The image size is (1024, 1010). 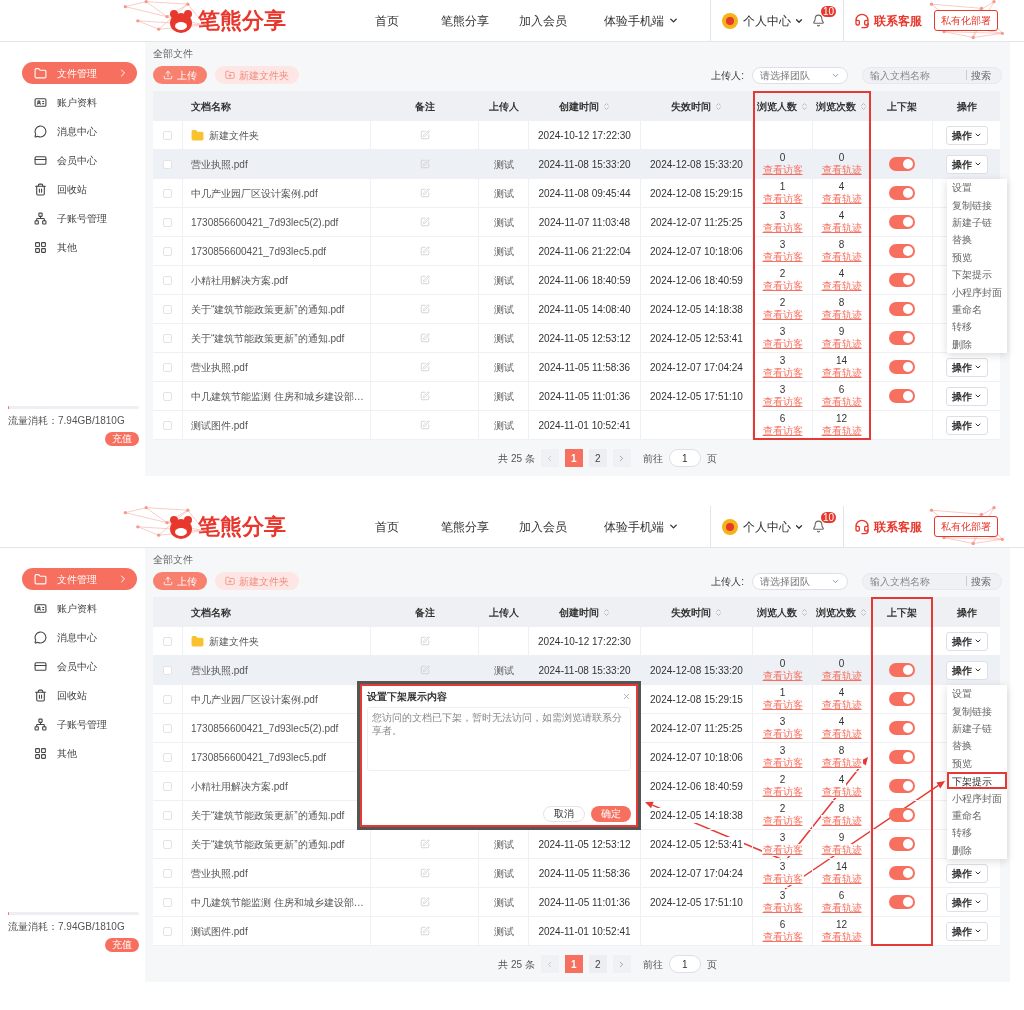 I want to click on created-time: 2024-11-07 11:03:48, so click(x=584, y=222).